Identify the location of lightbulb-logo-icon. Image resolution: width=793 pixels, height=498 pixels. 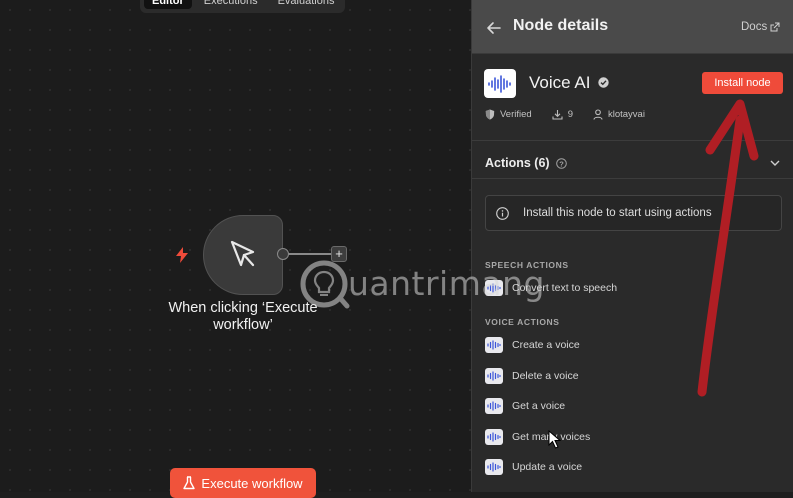
(325, 284).